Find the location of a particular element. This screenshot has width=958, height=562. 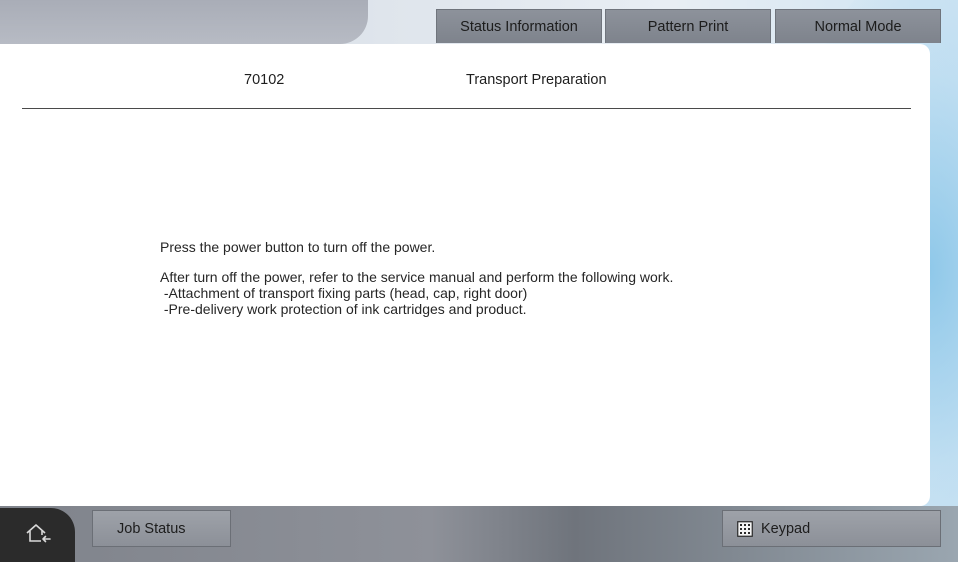

home-button is located at coordinates (37, 535).